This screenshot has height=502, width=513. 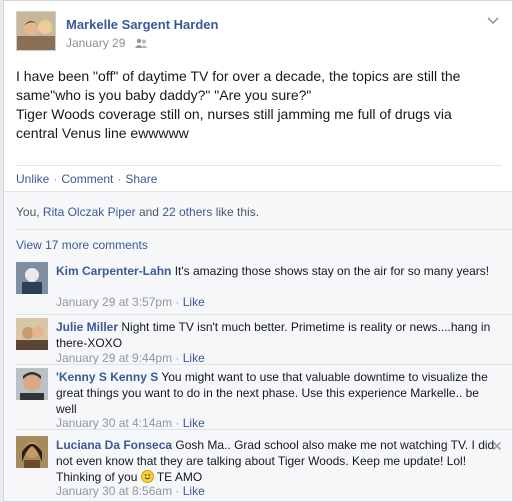 I want to click on commenter-name: Luciana Da Fonseca, so click(x=114, y=445).